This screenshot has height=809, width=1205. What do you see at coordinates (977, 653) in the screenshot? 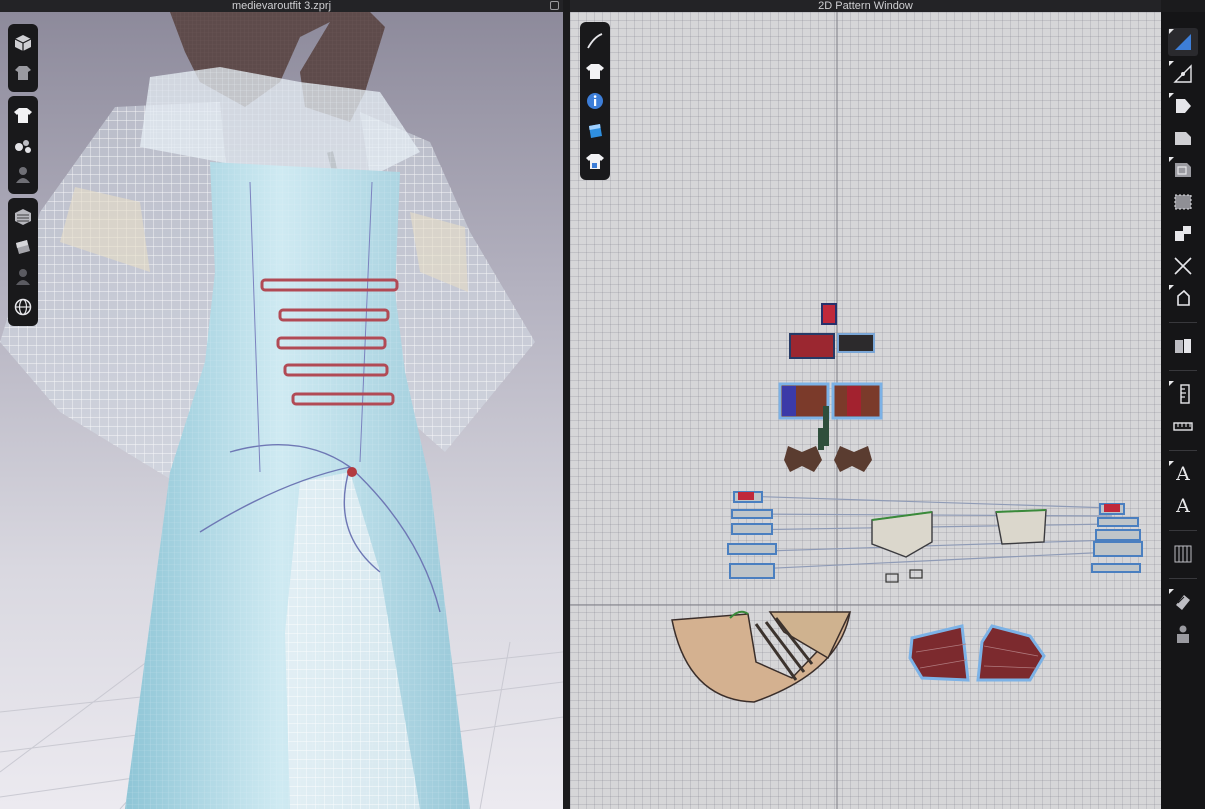
I see `sleeve-pieces` at bounding box center [977, 653].